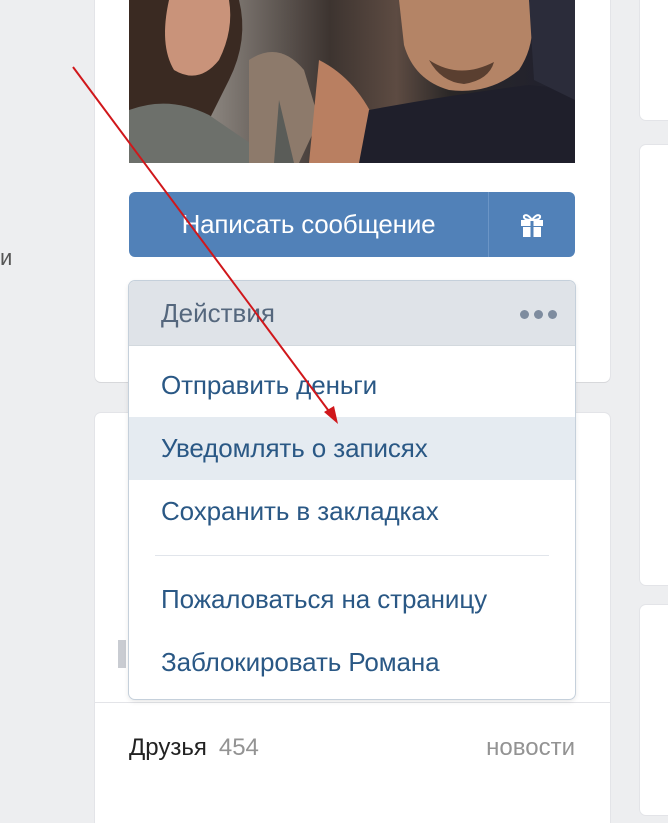 The width and height of the screenshot is (668, 823). I want to click on menu-item-send-money: Отправить деньги, so click(352, 385).